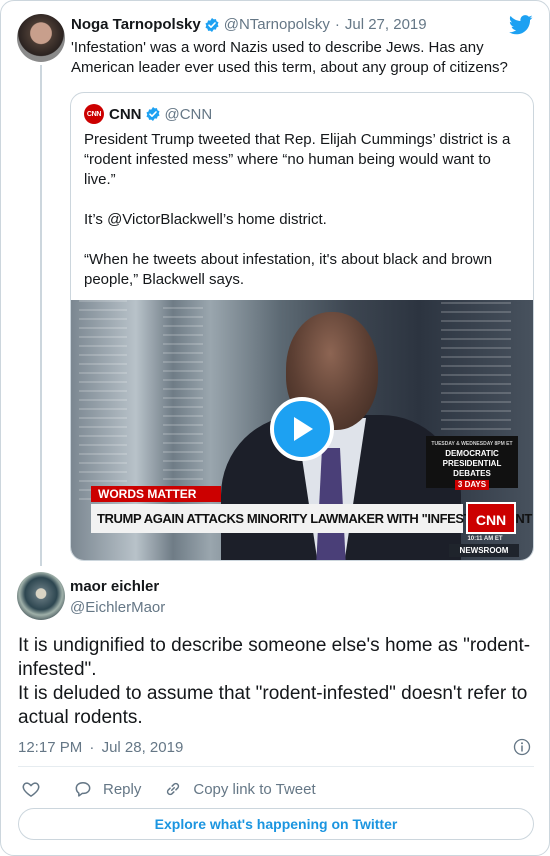  I want to click on heart-icon, so click(31, 789).